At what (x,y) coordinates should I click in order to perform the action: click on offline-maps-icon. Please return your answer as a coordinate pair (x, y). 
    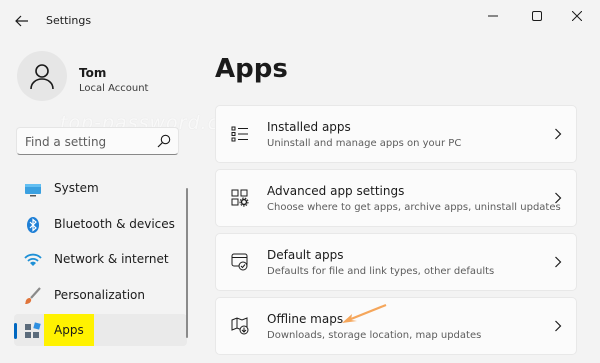
    Looking at the image, I should click on (240, 326).